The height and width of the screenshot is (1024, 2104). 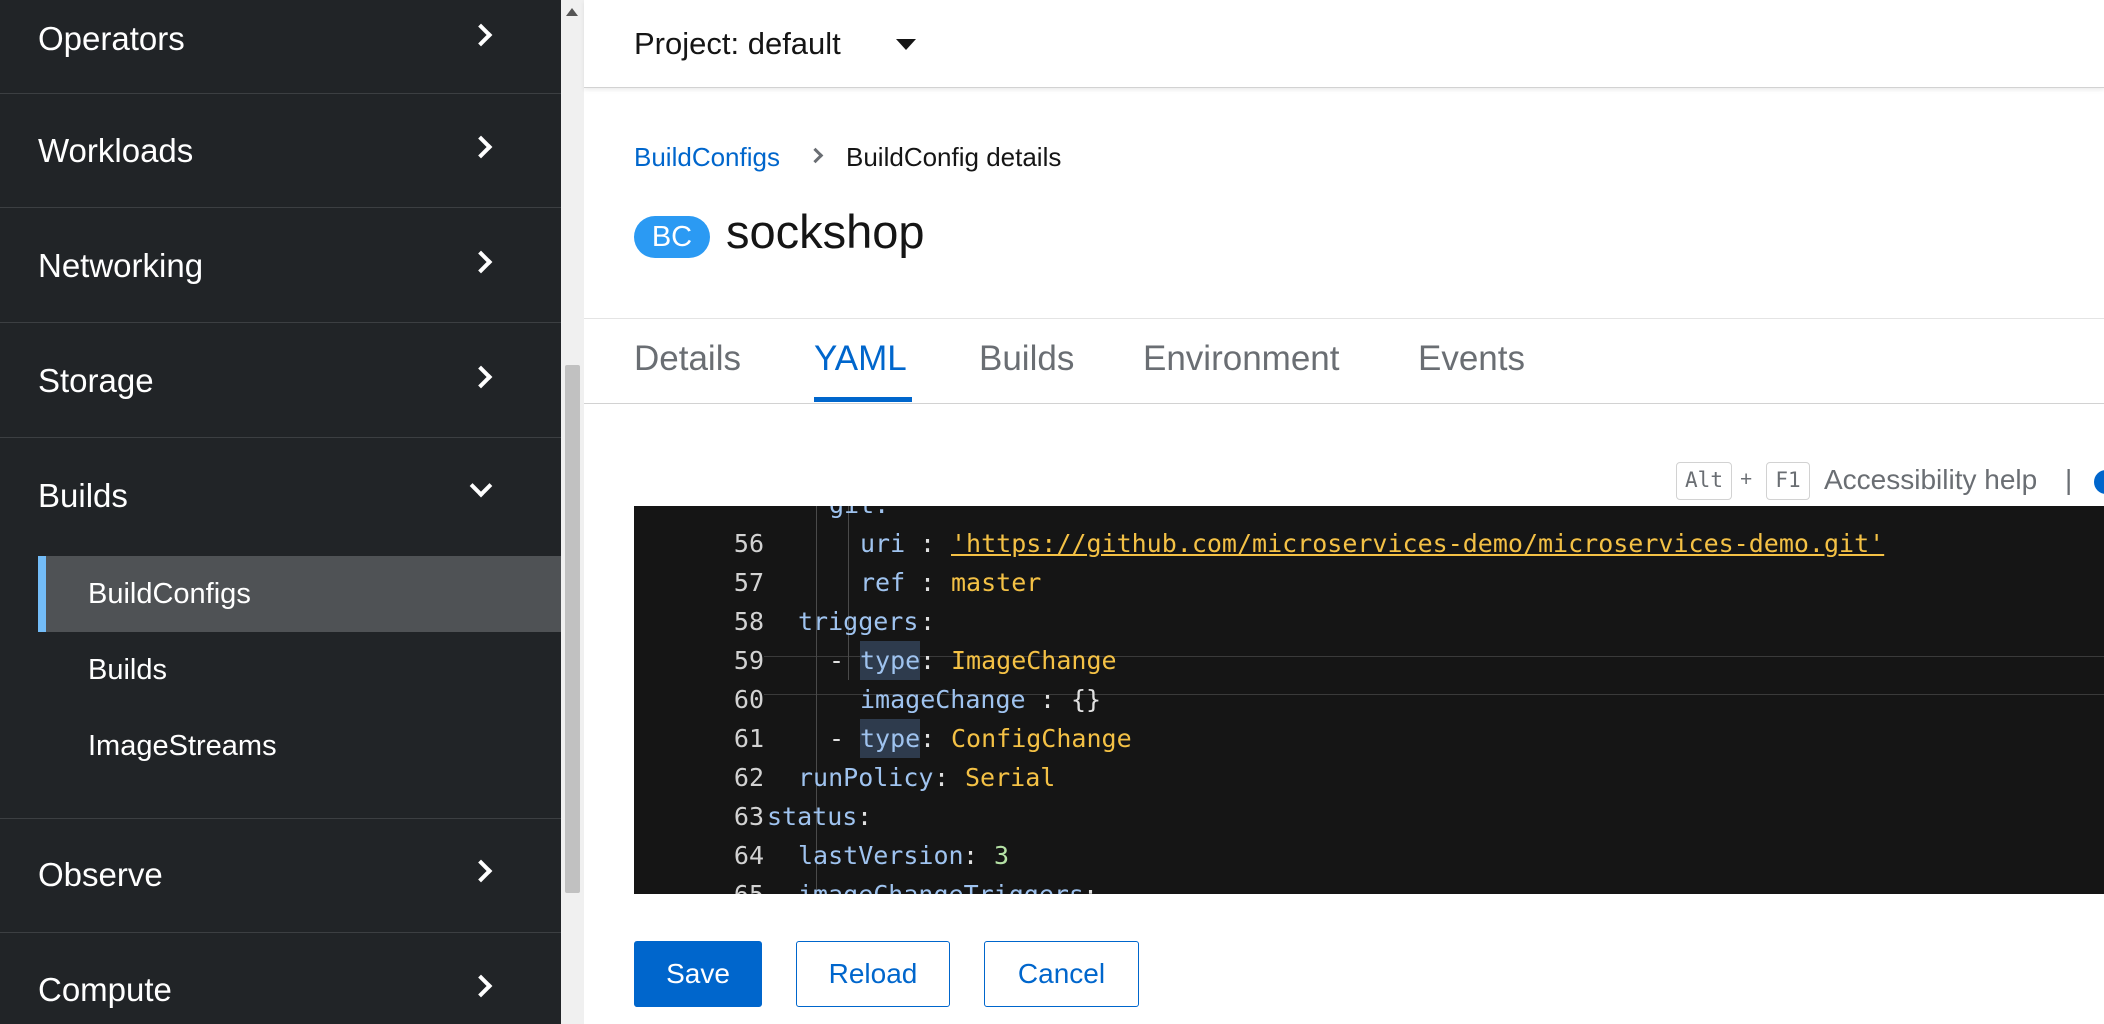 I want to click on accessibility-help-bar: Alt + F1 Accessibility help |, so click(x=1344, y=481).